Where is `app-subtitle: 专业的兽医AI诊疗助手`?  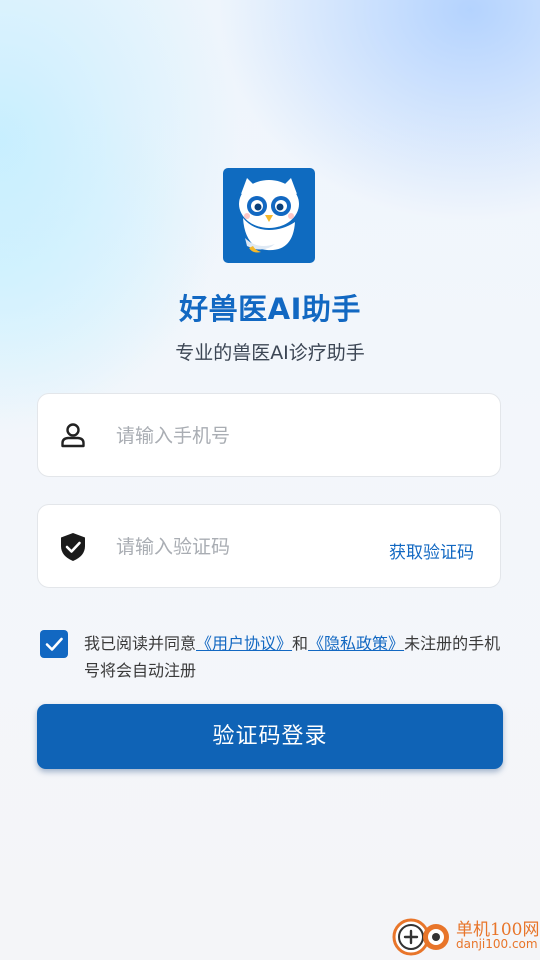 app-subtitle: 专业的兽医AI诊疗助手 is located at coordinates (270, 353).